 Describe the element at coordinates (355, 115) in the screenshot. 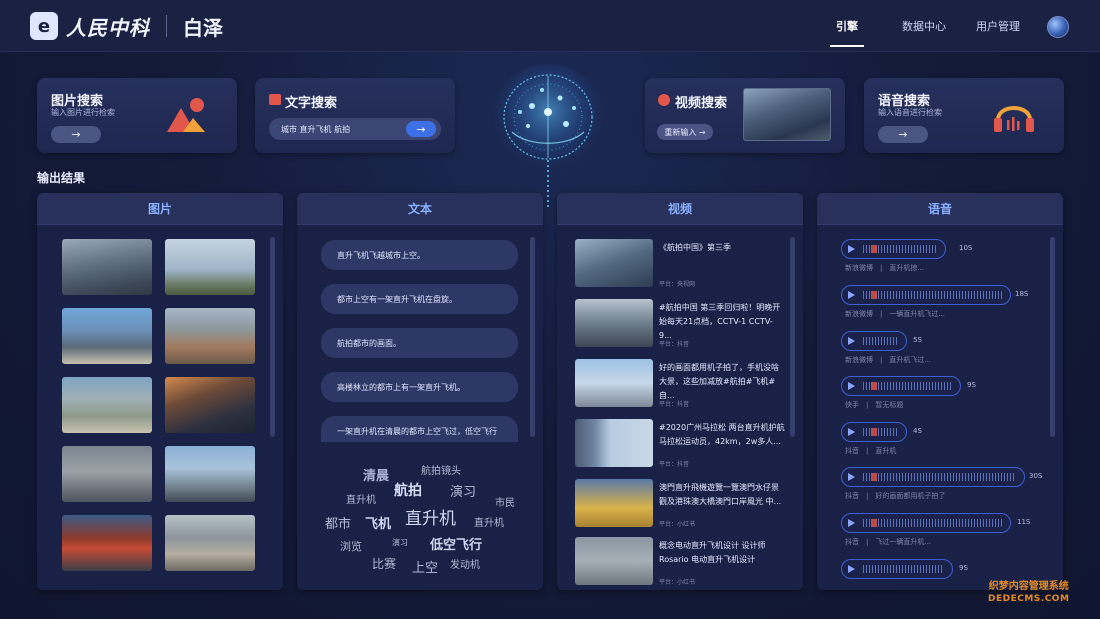

I see `text-search-card: 文字搜索 城市 直升飞机 航拍 →` at that location.